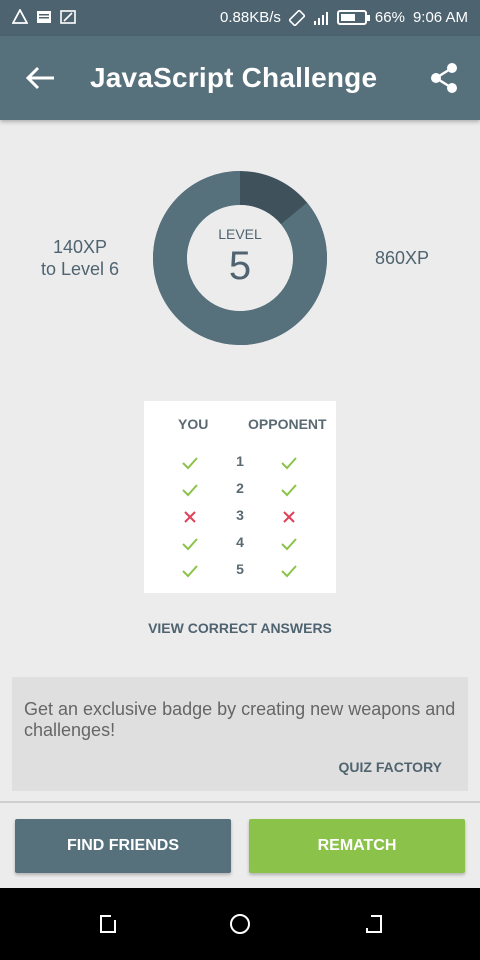 This screenshot has width=480, height=960. I want to click on xp-current: 860XP, so click(402, 258).